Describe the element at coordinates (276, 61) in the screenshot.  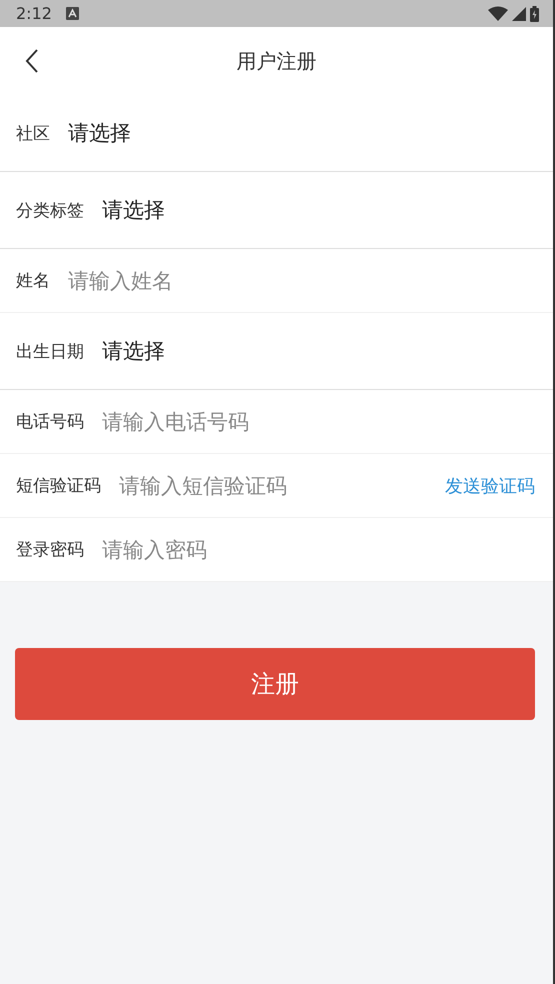
I see `page-title: 用户注册` at that location.